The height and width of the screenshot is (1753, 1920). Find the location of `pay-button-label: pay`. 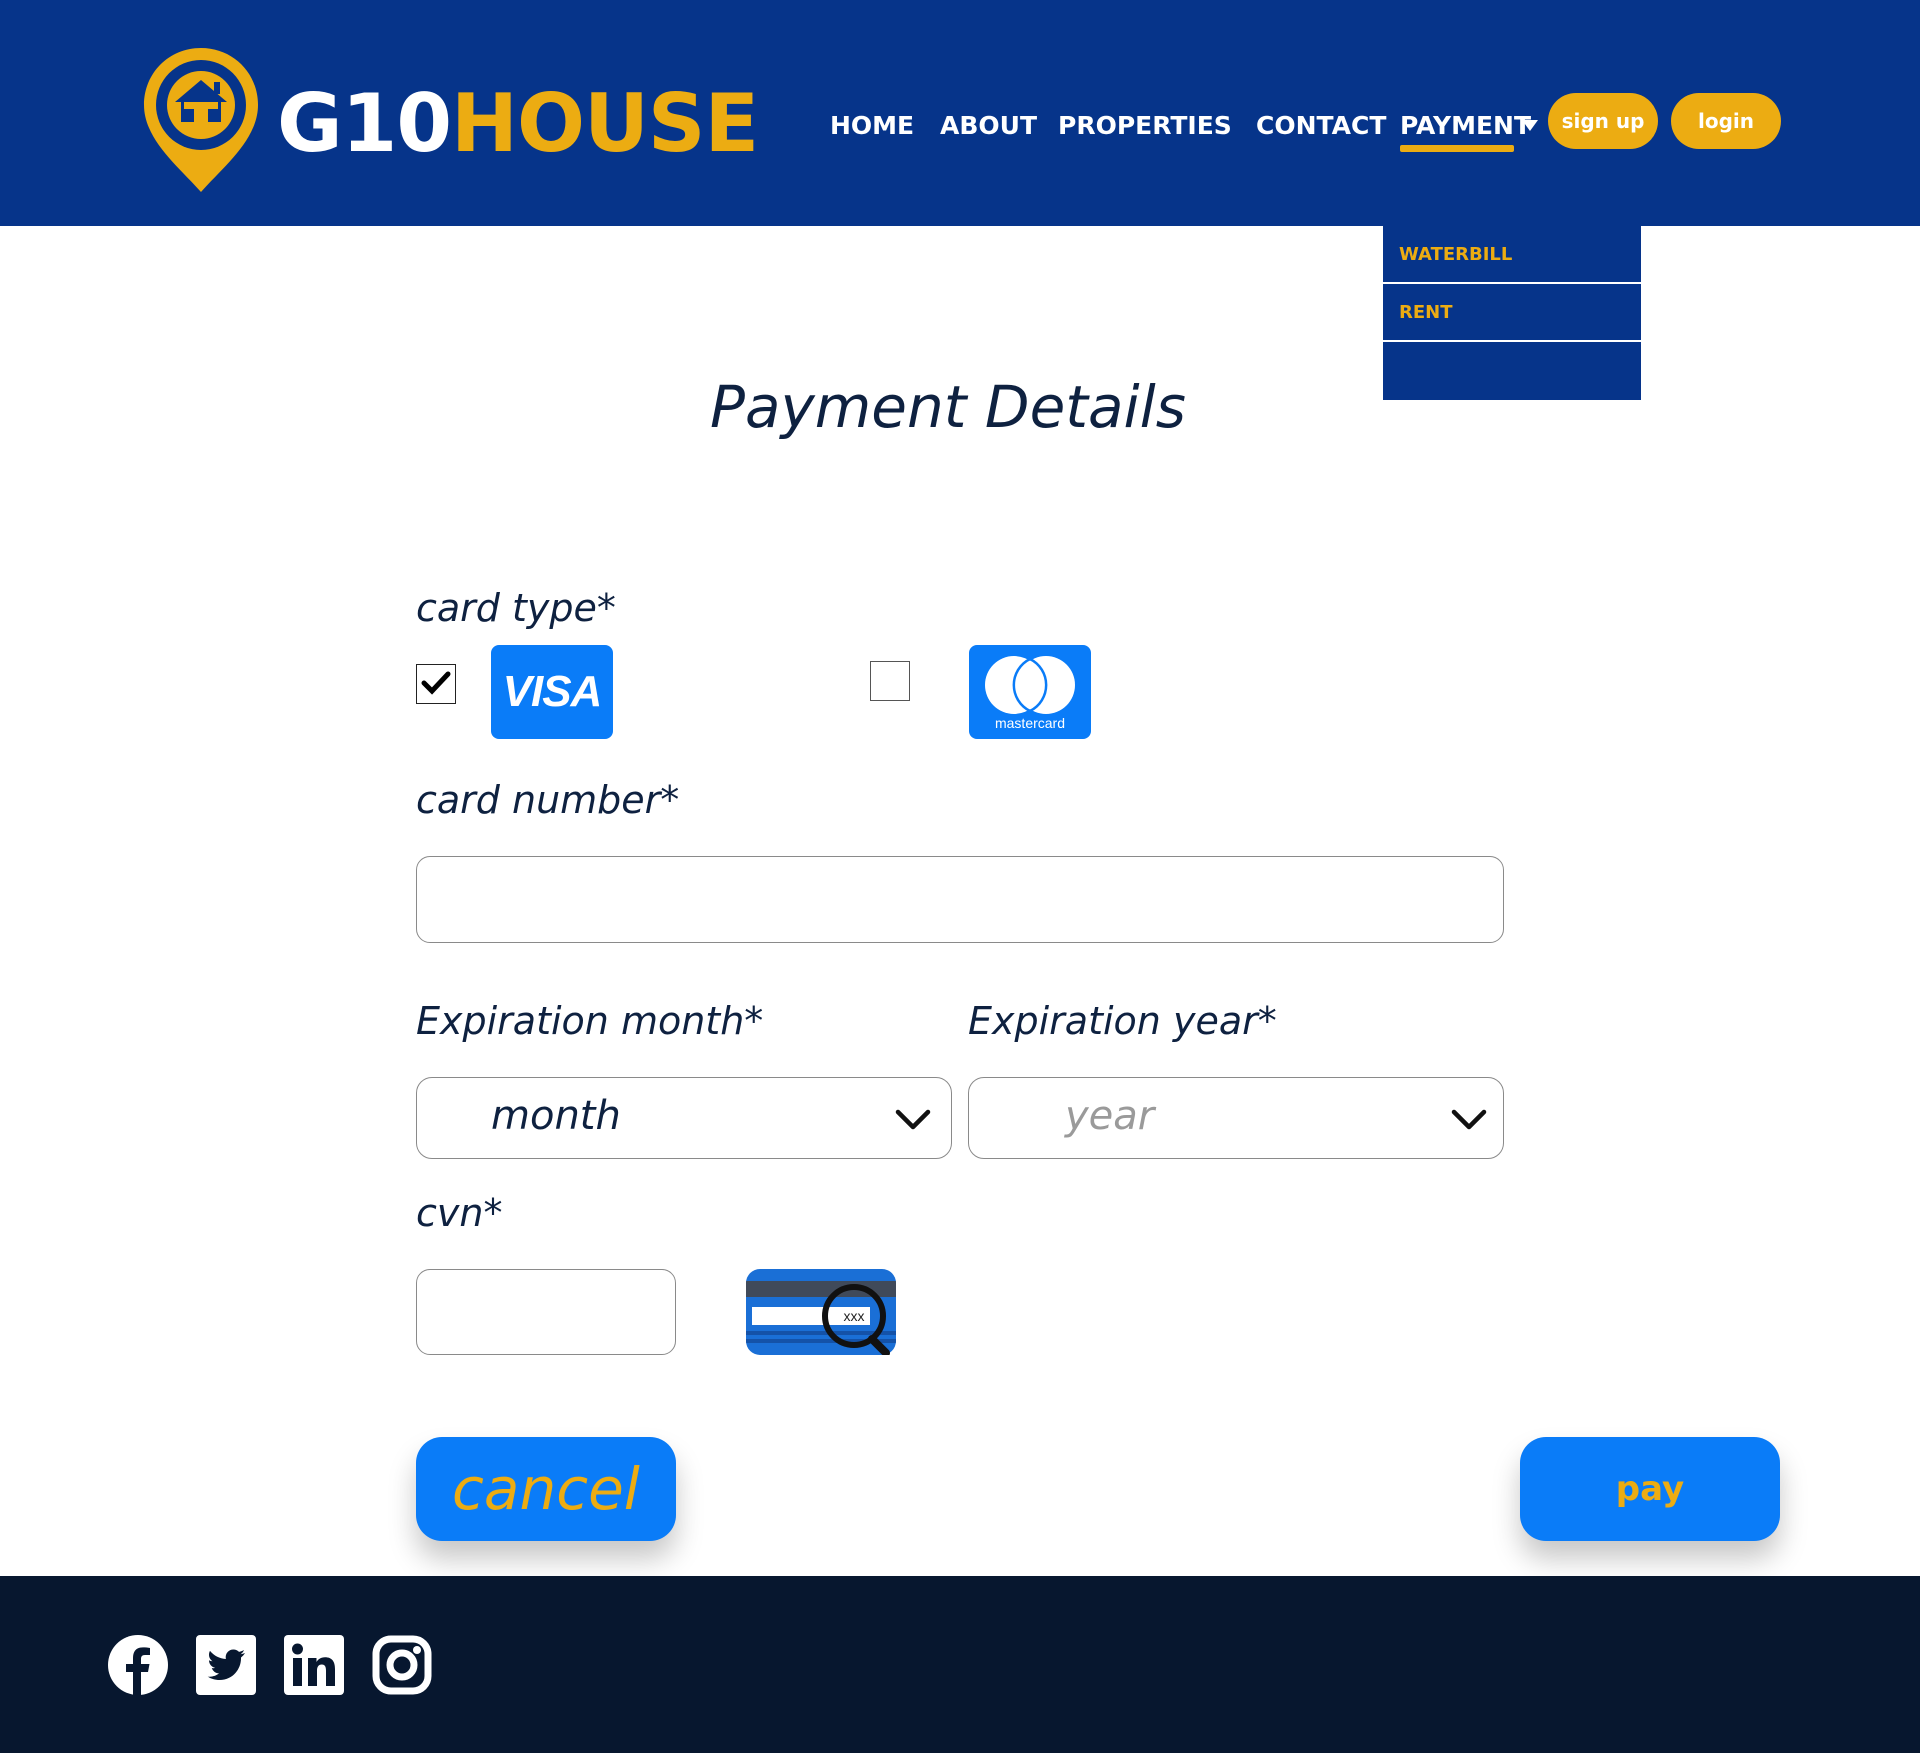

pay-button-label: pay is located at coordinates (1650, 1489).